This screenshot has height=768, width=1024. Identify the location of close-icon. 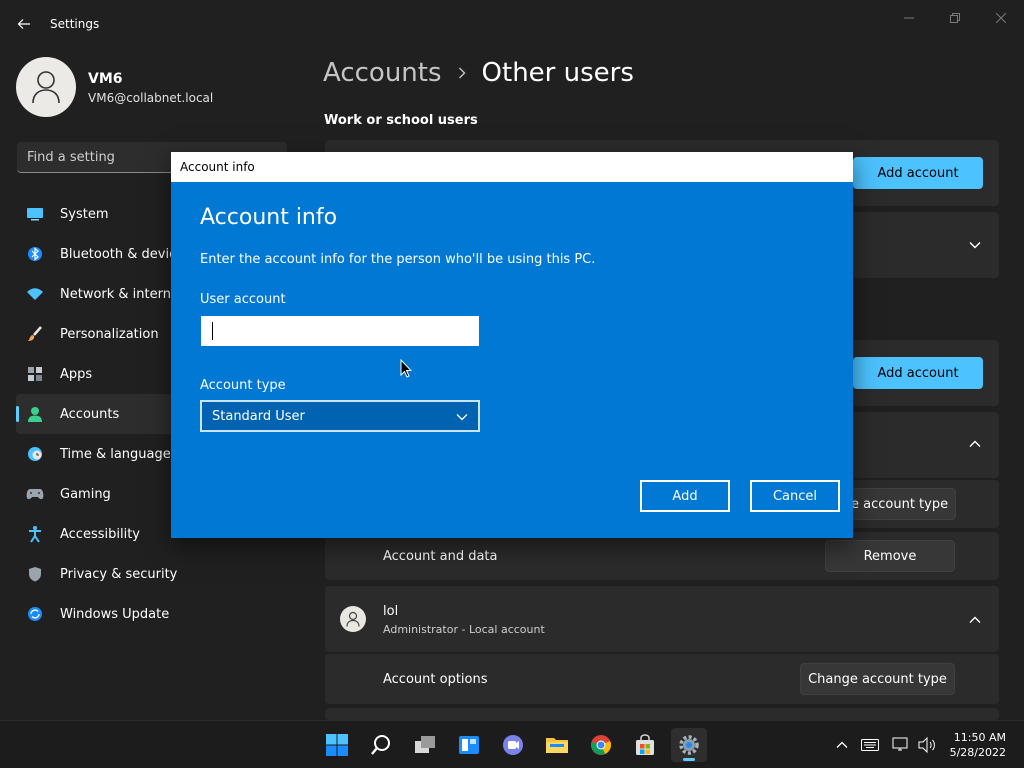
(1001, 18).